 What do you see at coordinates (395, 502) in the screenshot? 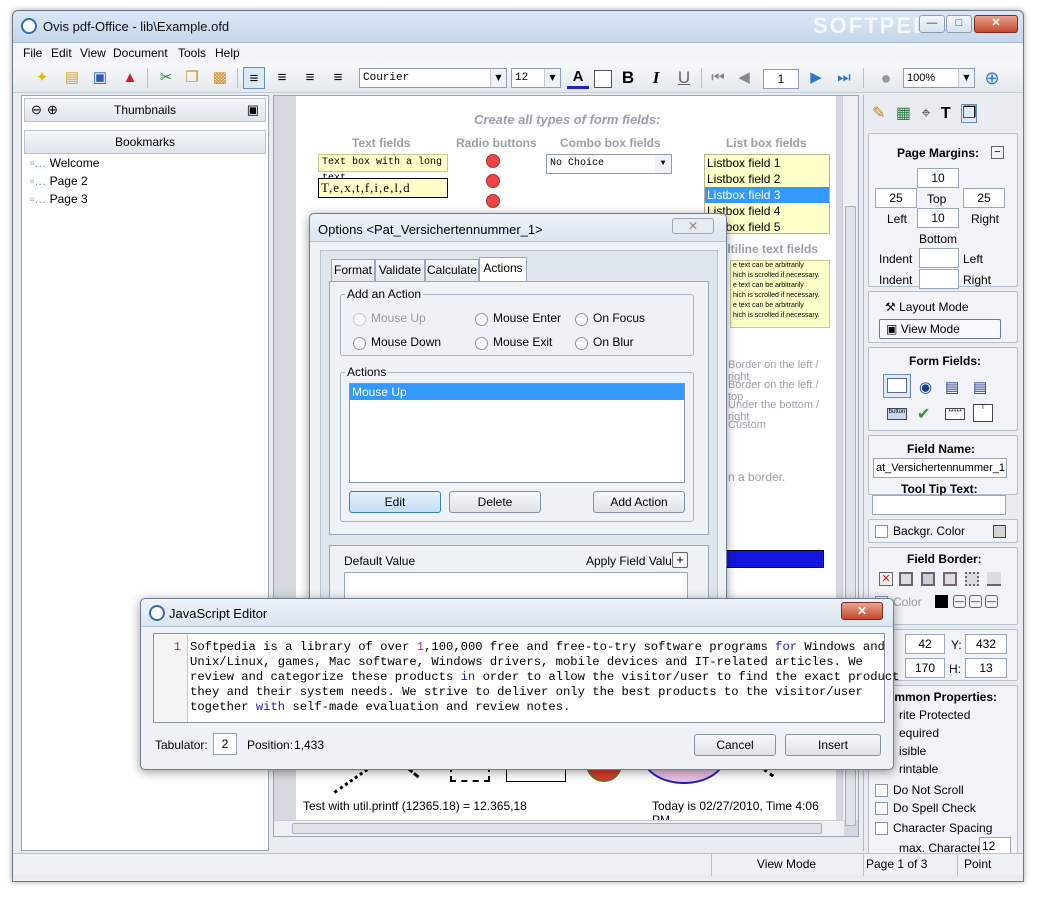
I see `edit-button: Edit` at bounding box center [395, 502].